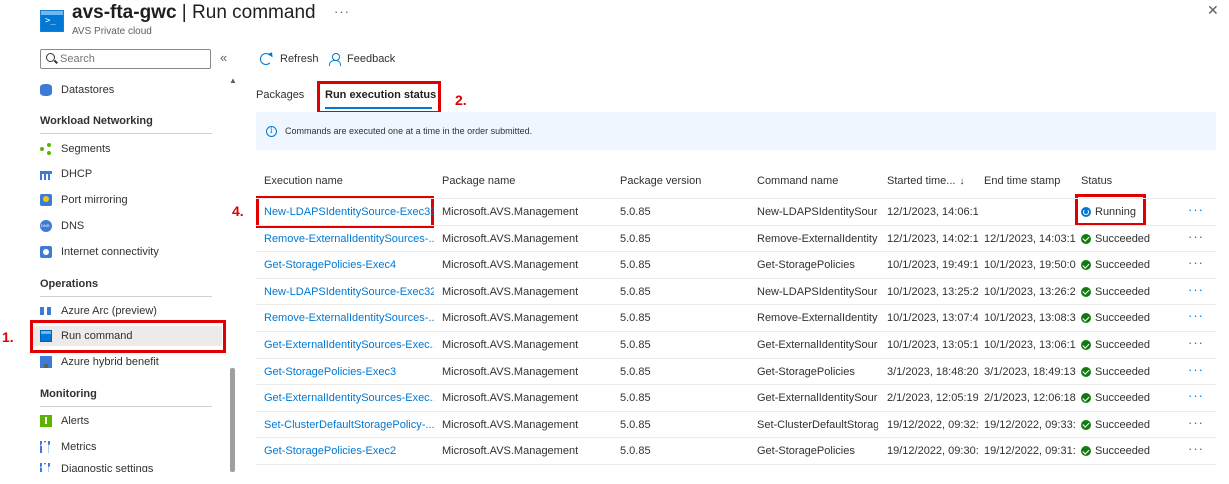 The height and width of the screenshot is (484, 1229). I want to click on sidebar-item-label: Azure hybrid benefit, so click(110, 362).